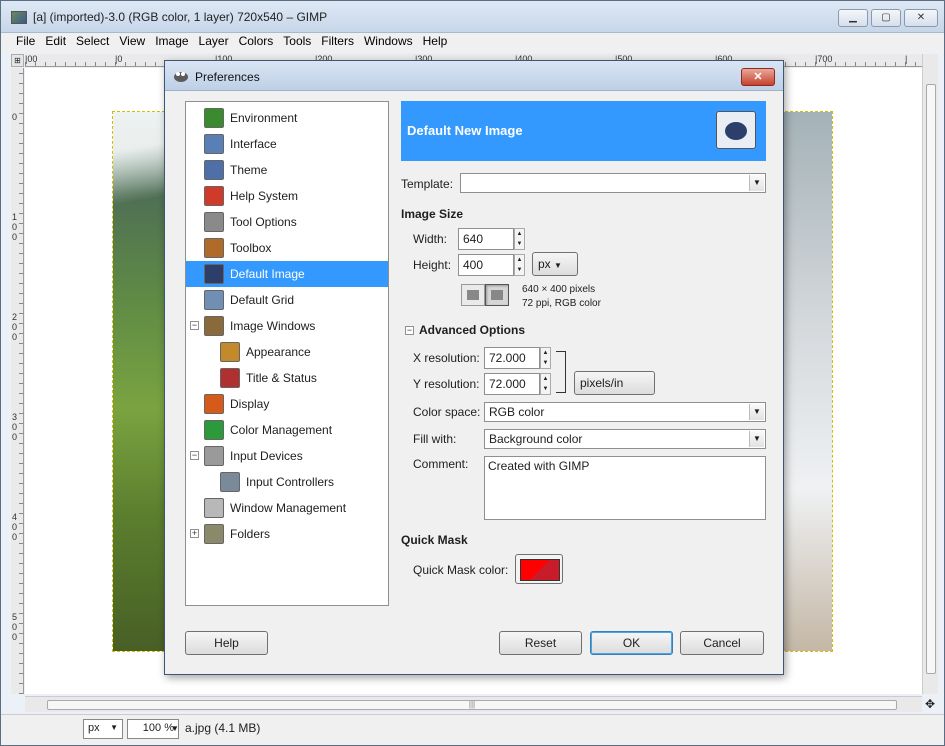  Describe the element at coordinates (472, 729) in the screenshot. I see `statusbar: px ▼ 100 % ▼ a.jpg (4.1 MB)` at that location.